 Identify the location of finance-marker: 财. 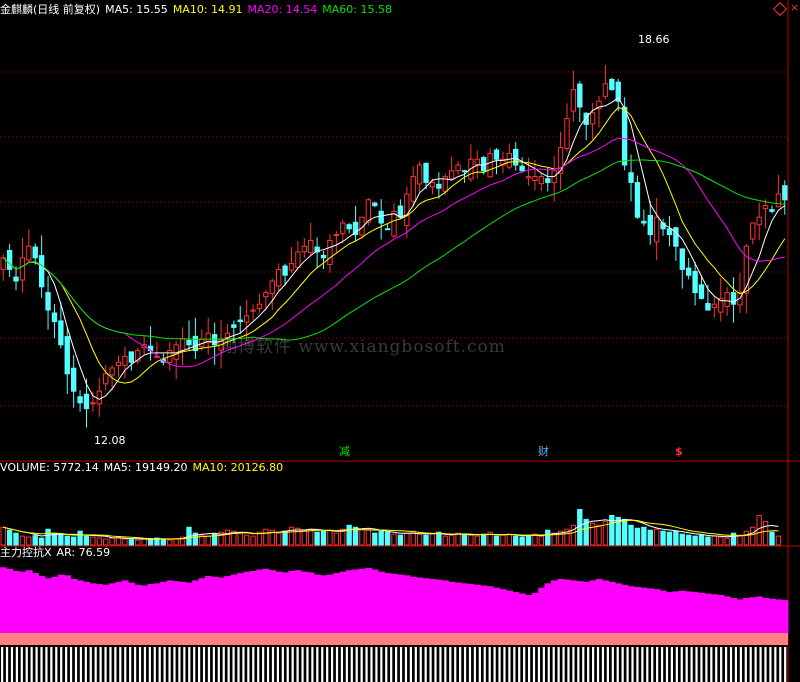
(543, 452).